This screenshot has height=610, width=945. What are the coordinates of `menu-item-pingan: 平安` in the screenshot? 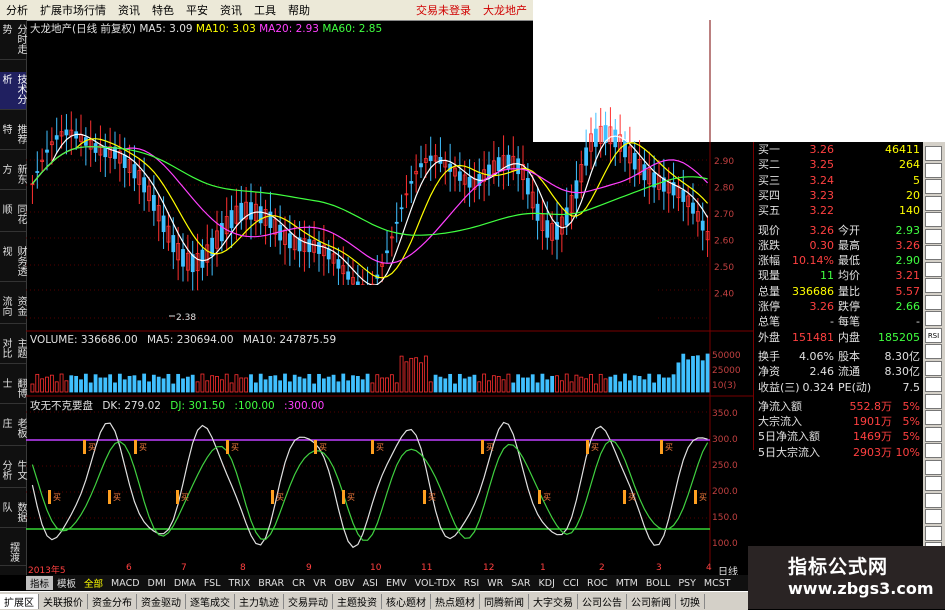 It's located at (197, 10).